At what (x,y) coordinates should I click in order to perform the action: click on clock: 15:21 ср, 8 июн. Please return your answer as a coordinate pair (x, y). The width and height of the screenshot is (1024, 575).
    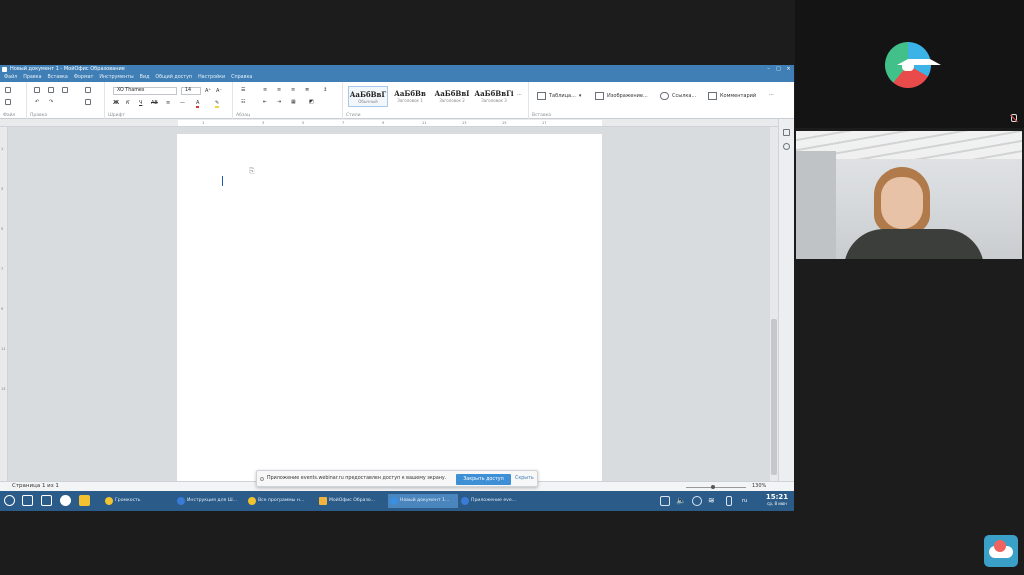
    Looking at the image, I should click on (777, 500).